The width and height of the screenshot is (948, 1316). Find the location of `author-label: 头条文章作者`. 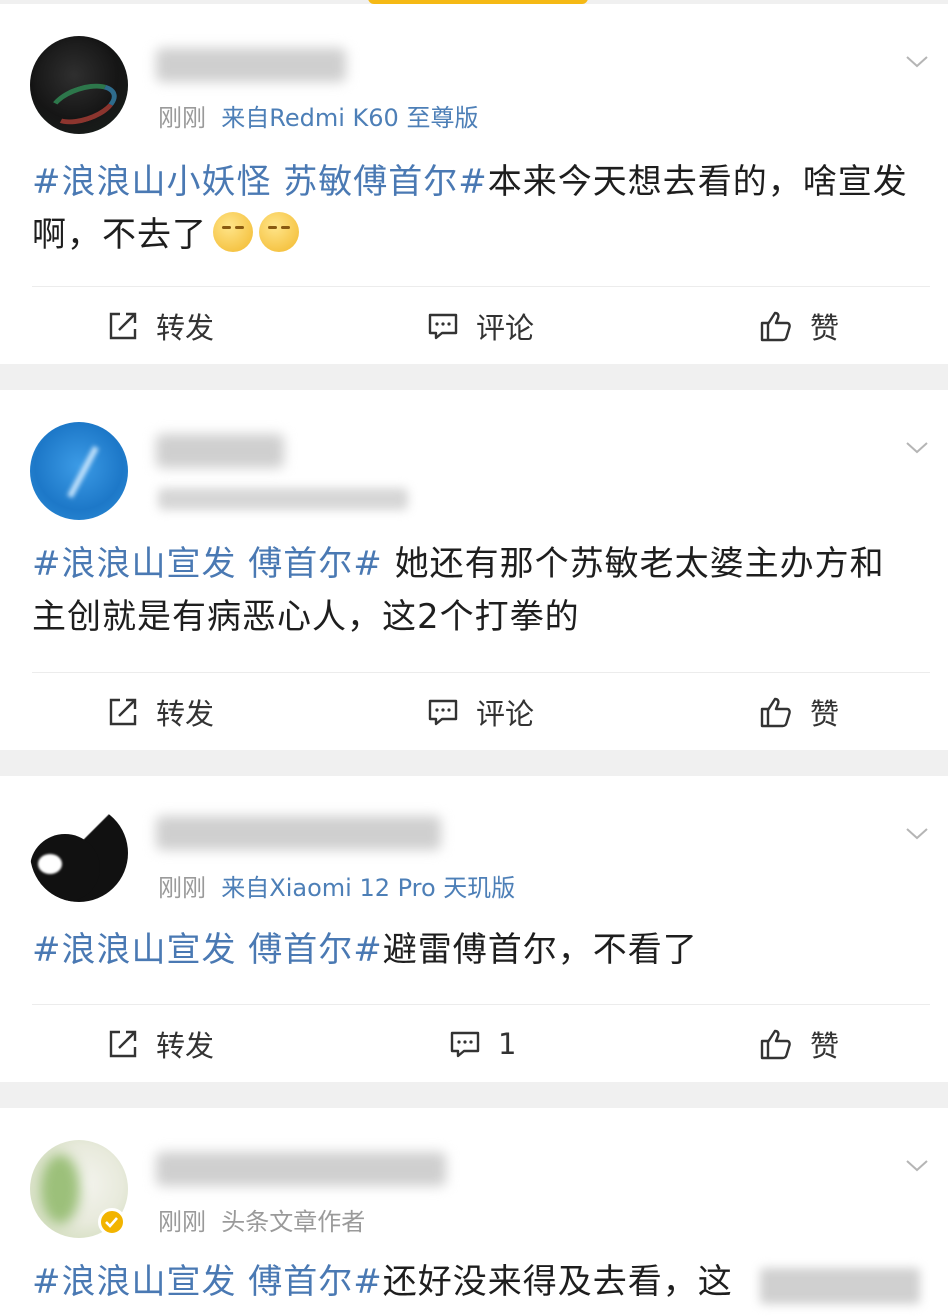

author-label: 头条文章作者 is located at coordinates (293, 1222).